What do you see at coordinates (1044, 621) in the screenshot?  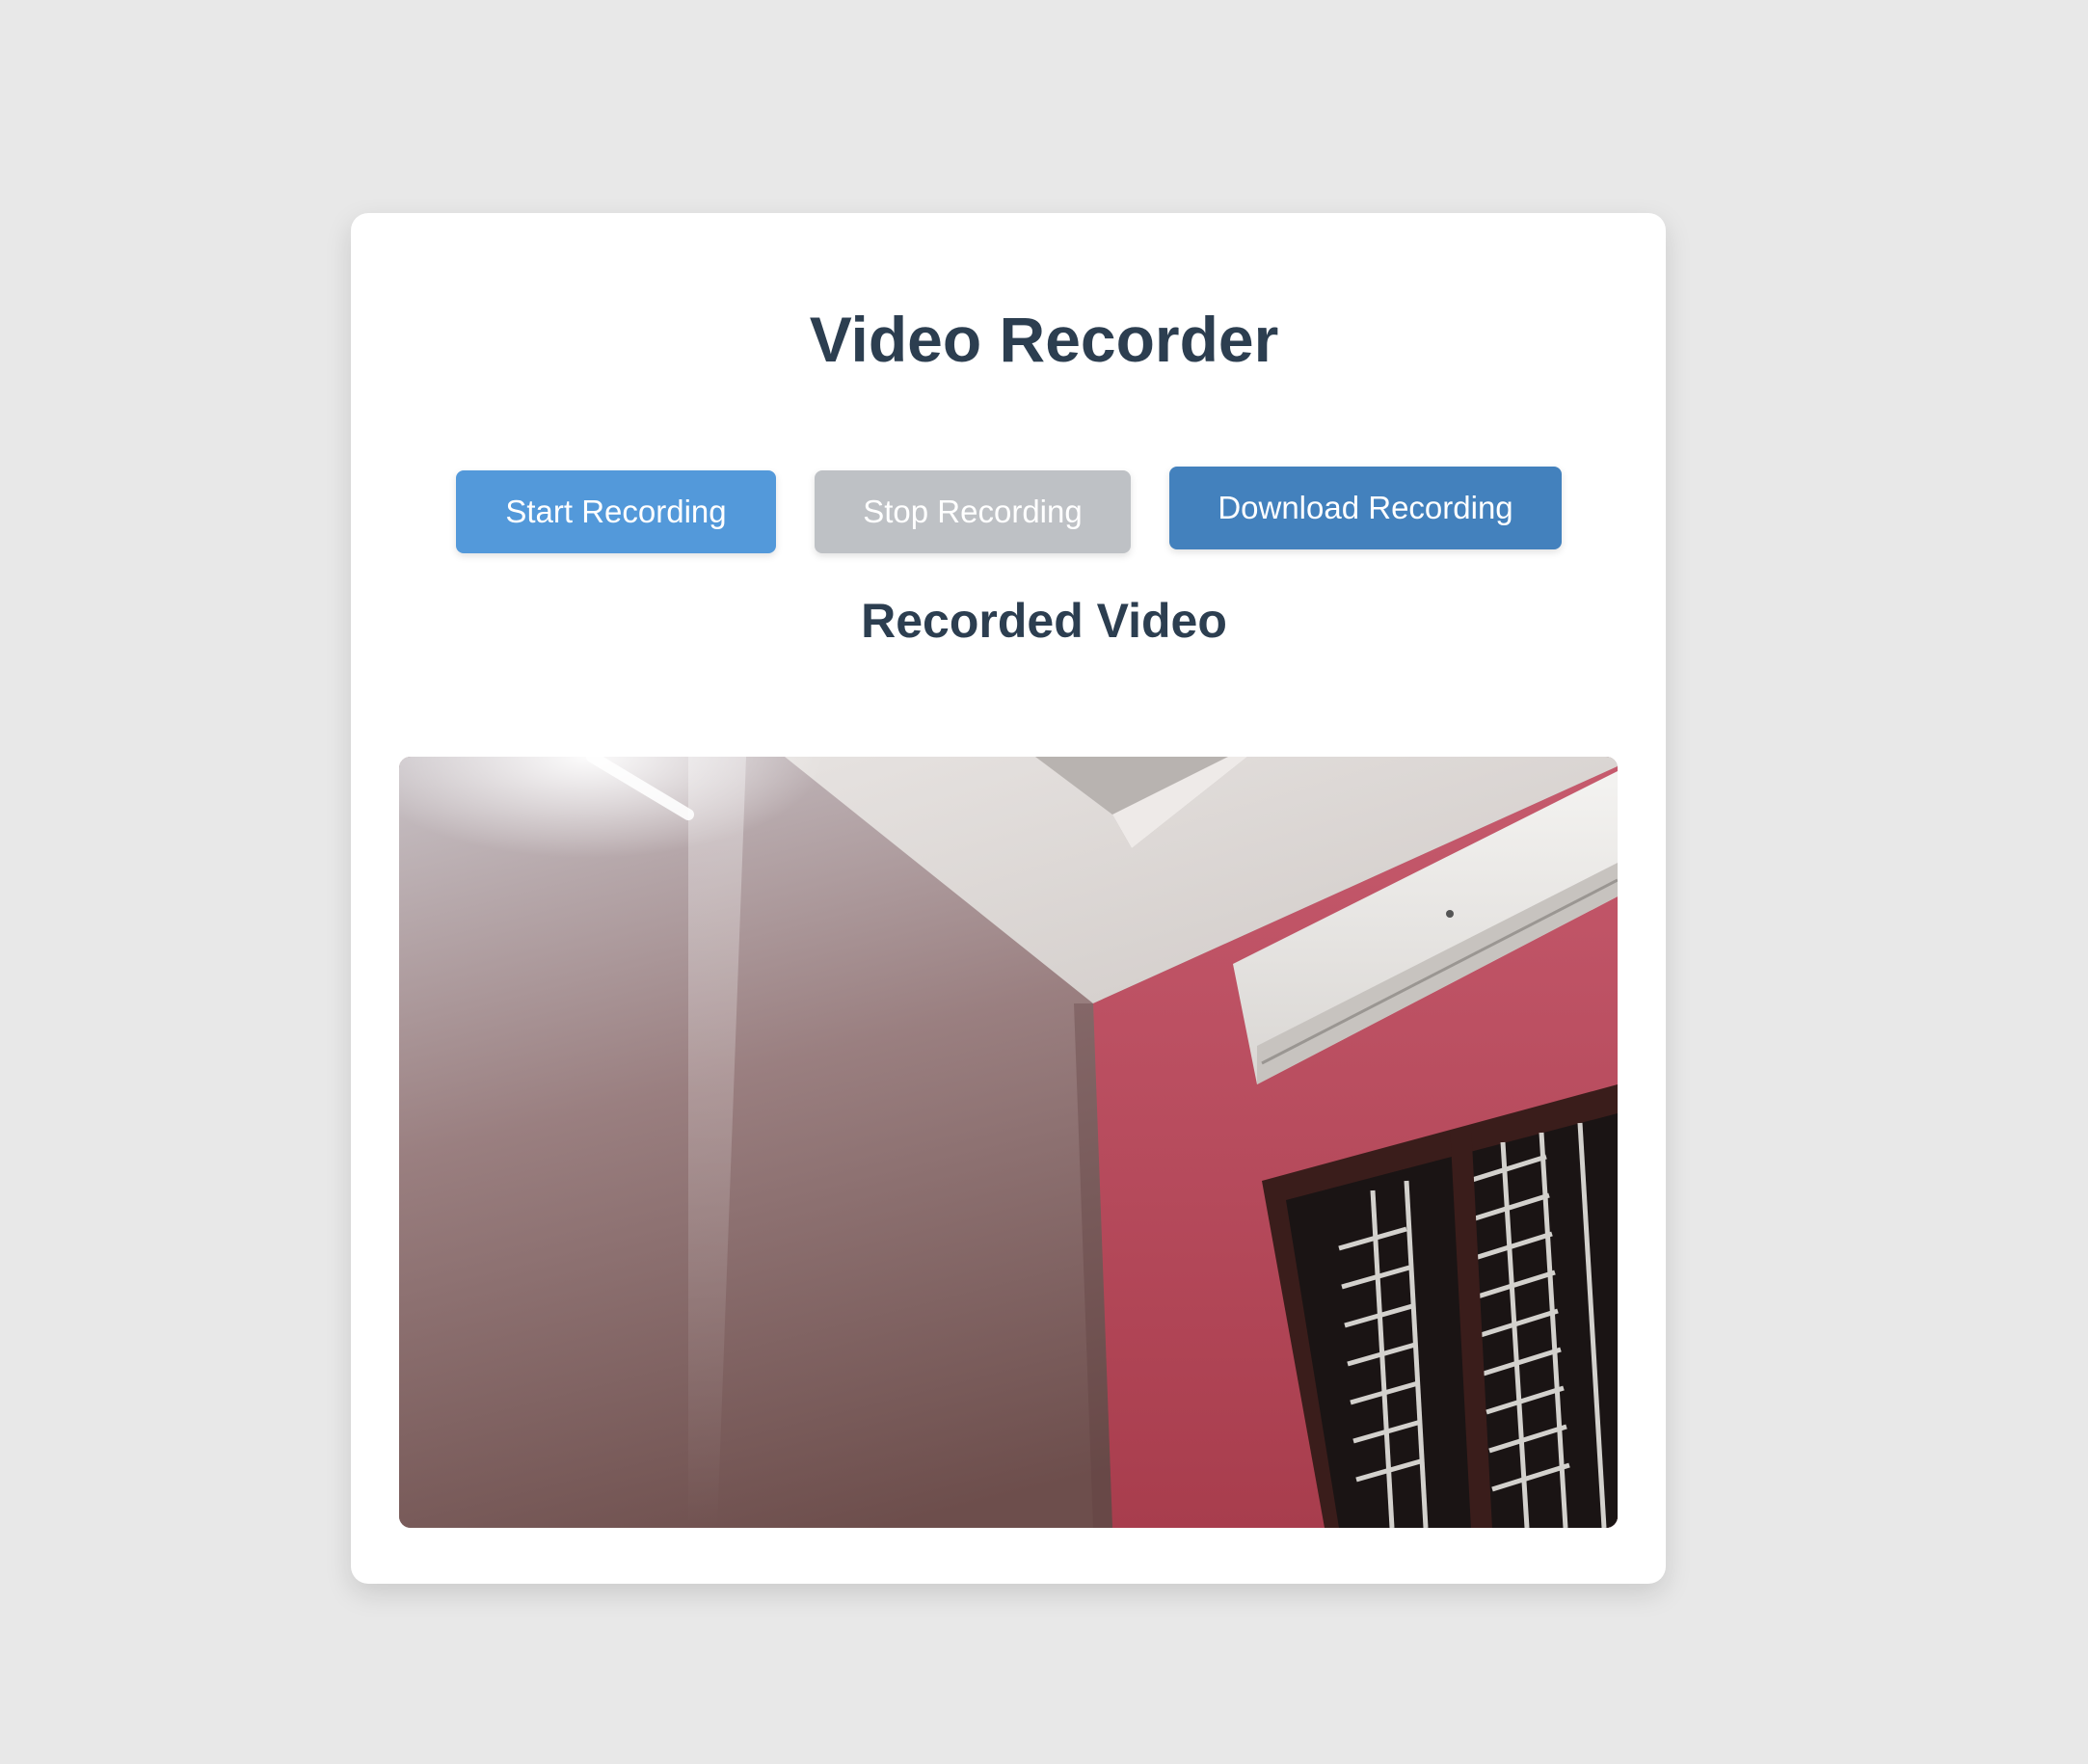 I see `recorded-video-heading: Recorded Video` at bounding box center [1044, 621].